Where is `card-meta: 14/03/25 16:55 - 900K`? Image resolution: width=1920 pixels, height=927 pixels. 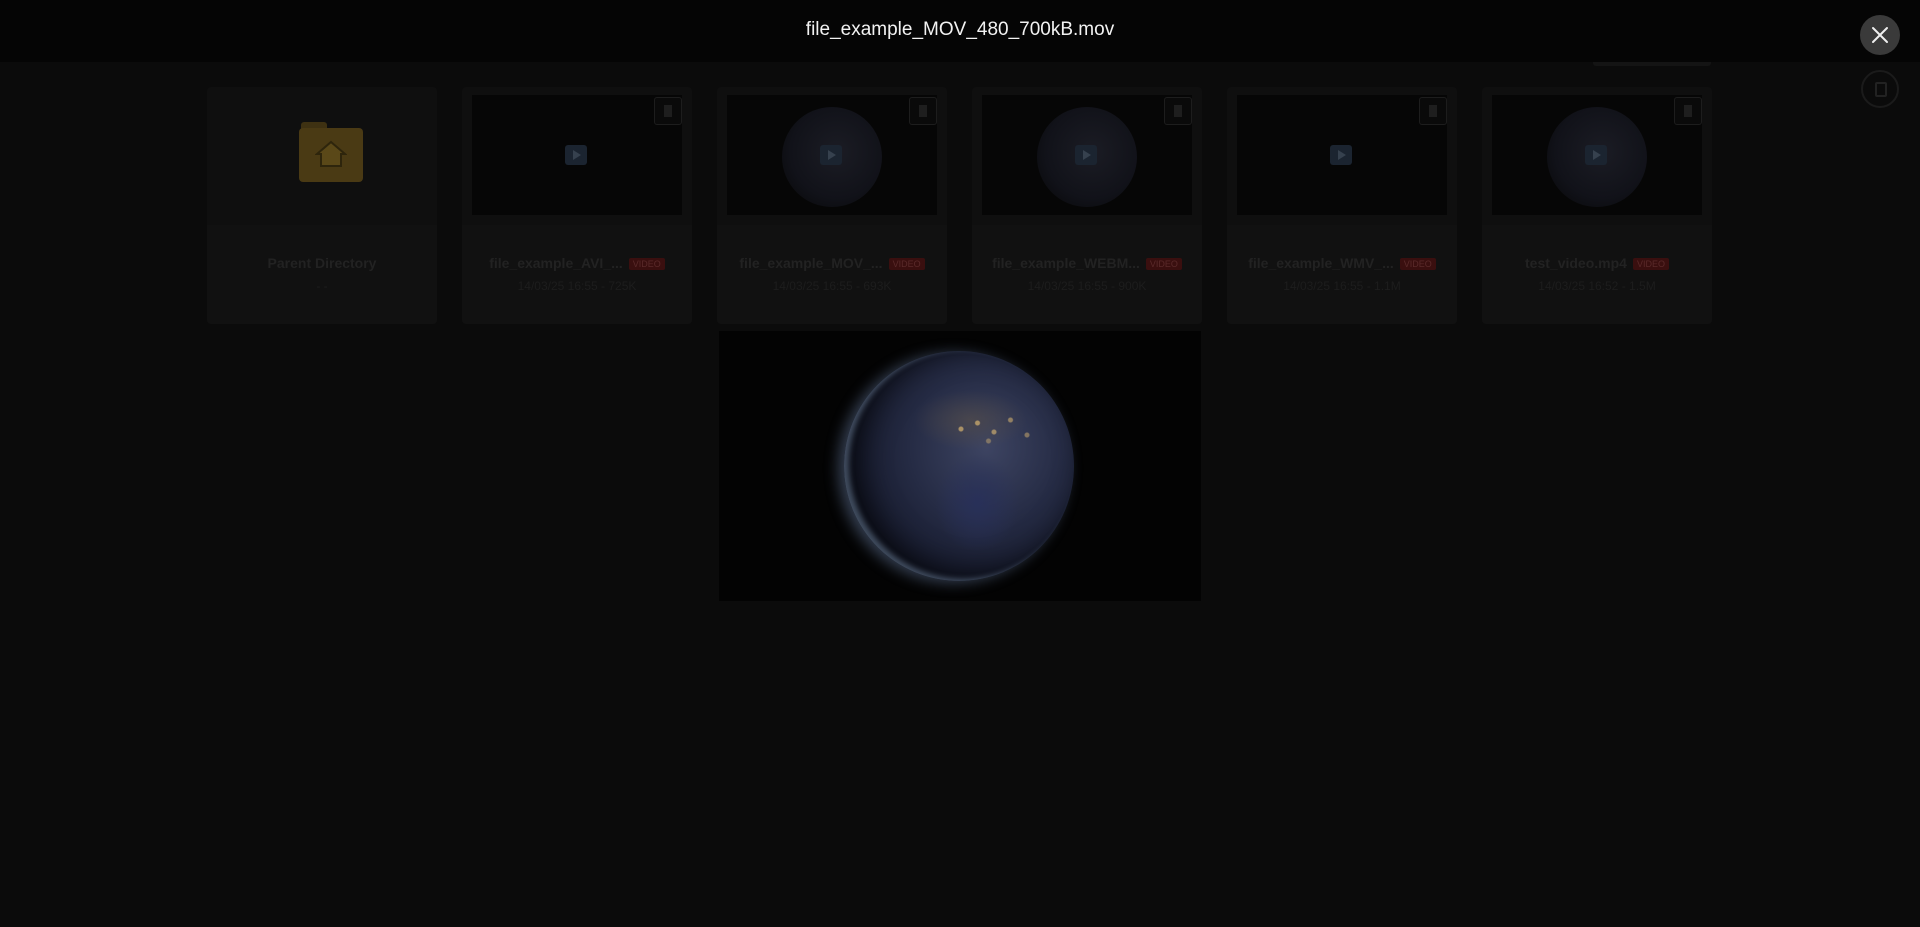 card-meta: 14/03/25 16:55 - 900K is located at coordinates (1087, 286).